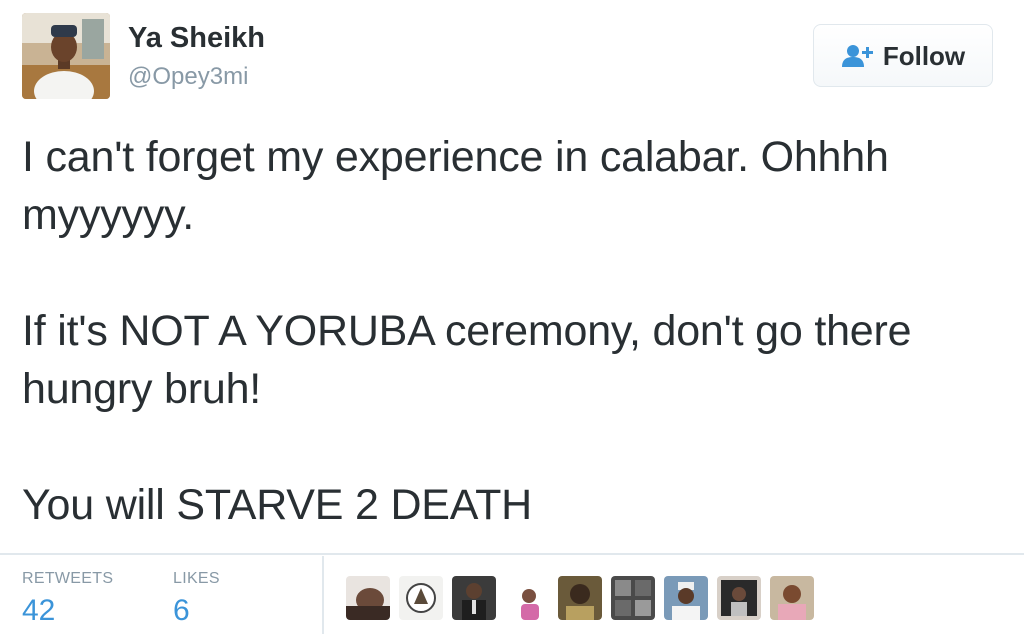  I want to click on tweet-paragraph: You will STARVE 2 DEATH, so click(277, 505).